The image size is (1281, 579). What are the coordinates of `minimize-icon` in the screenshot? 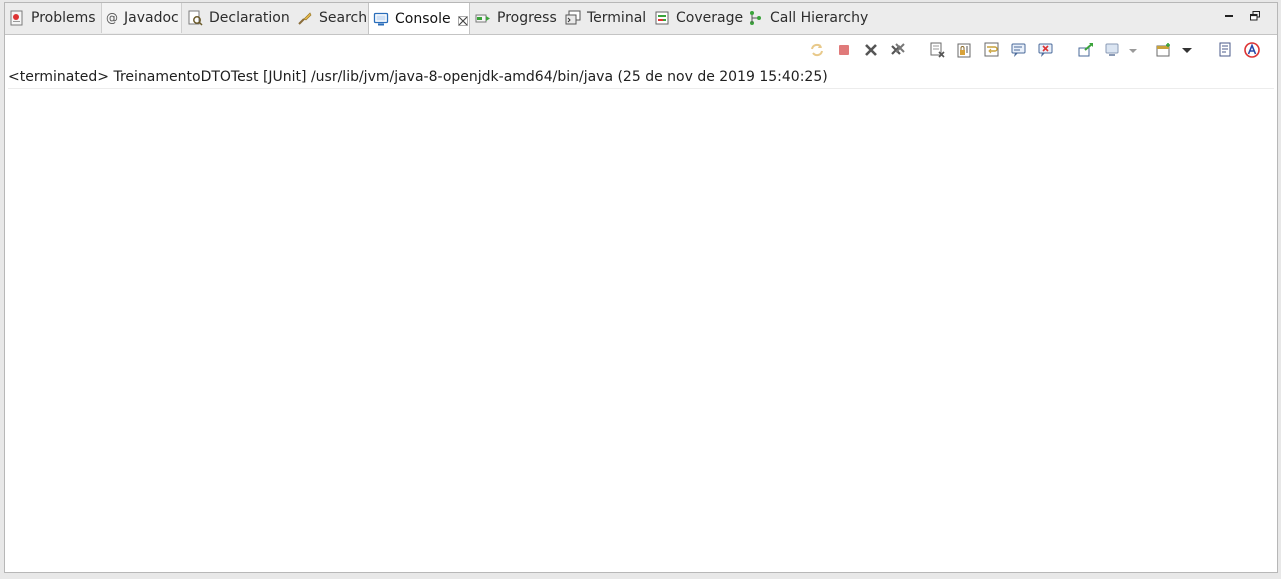 It's located at (1229, 16).